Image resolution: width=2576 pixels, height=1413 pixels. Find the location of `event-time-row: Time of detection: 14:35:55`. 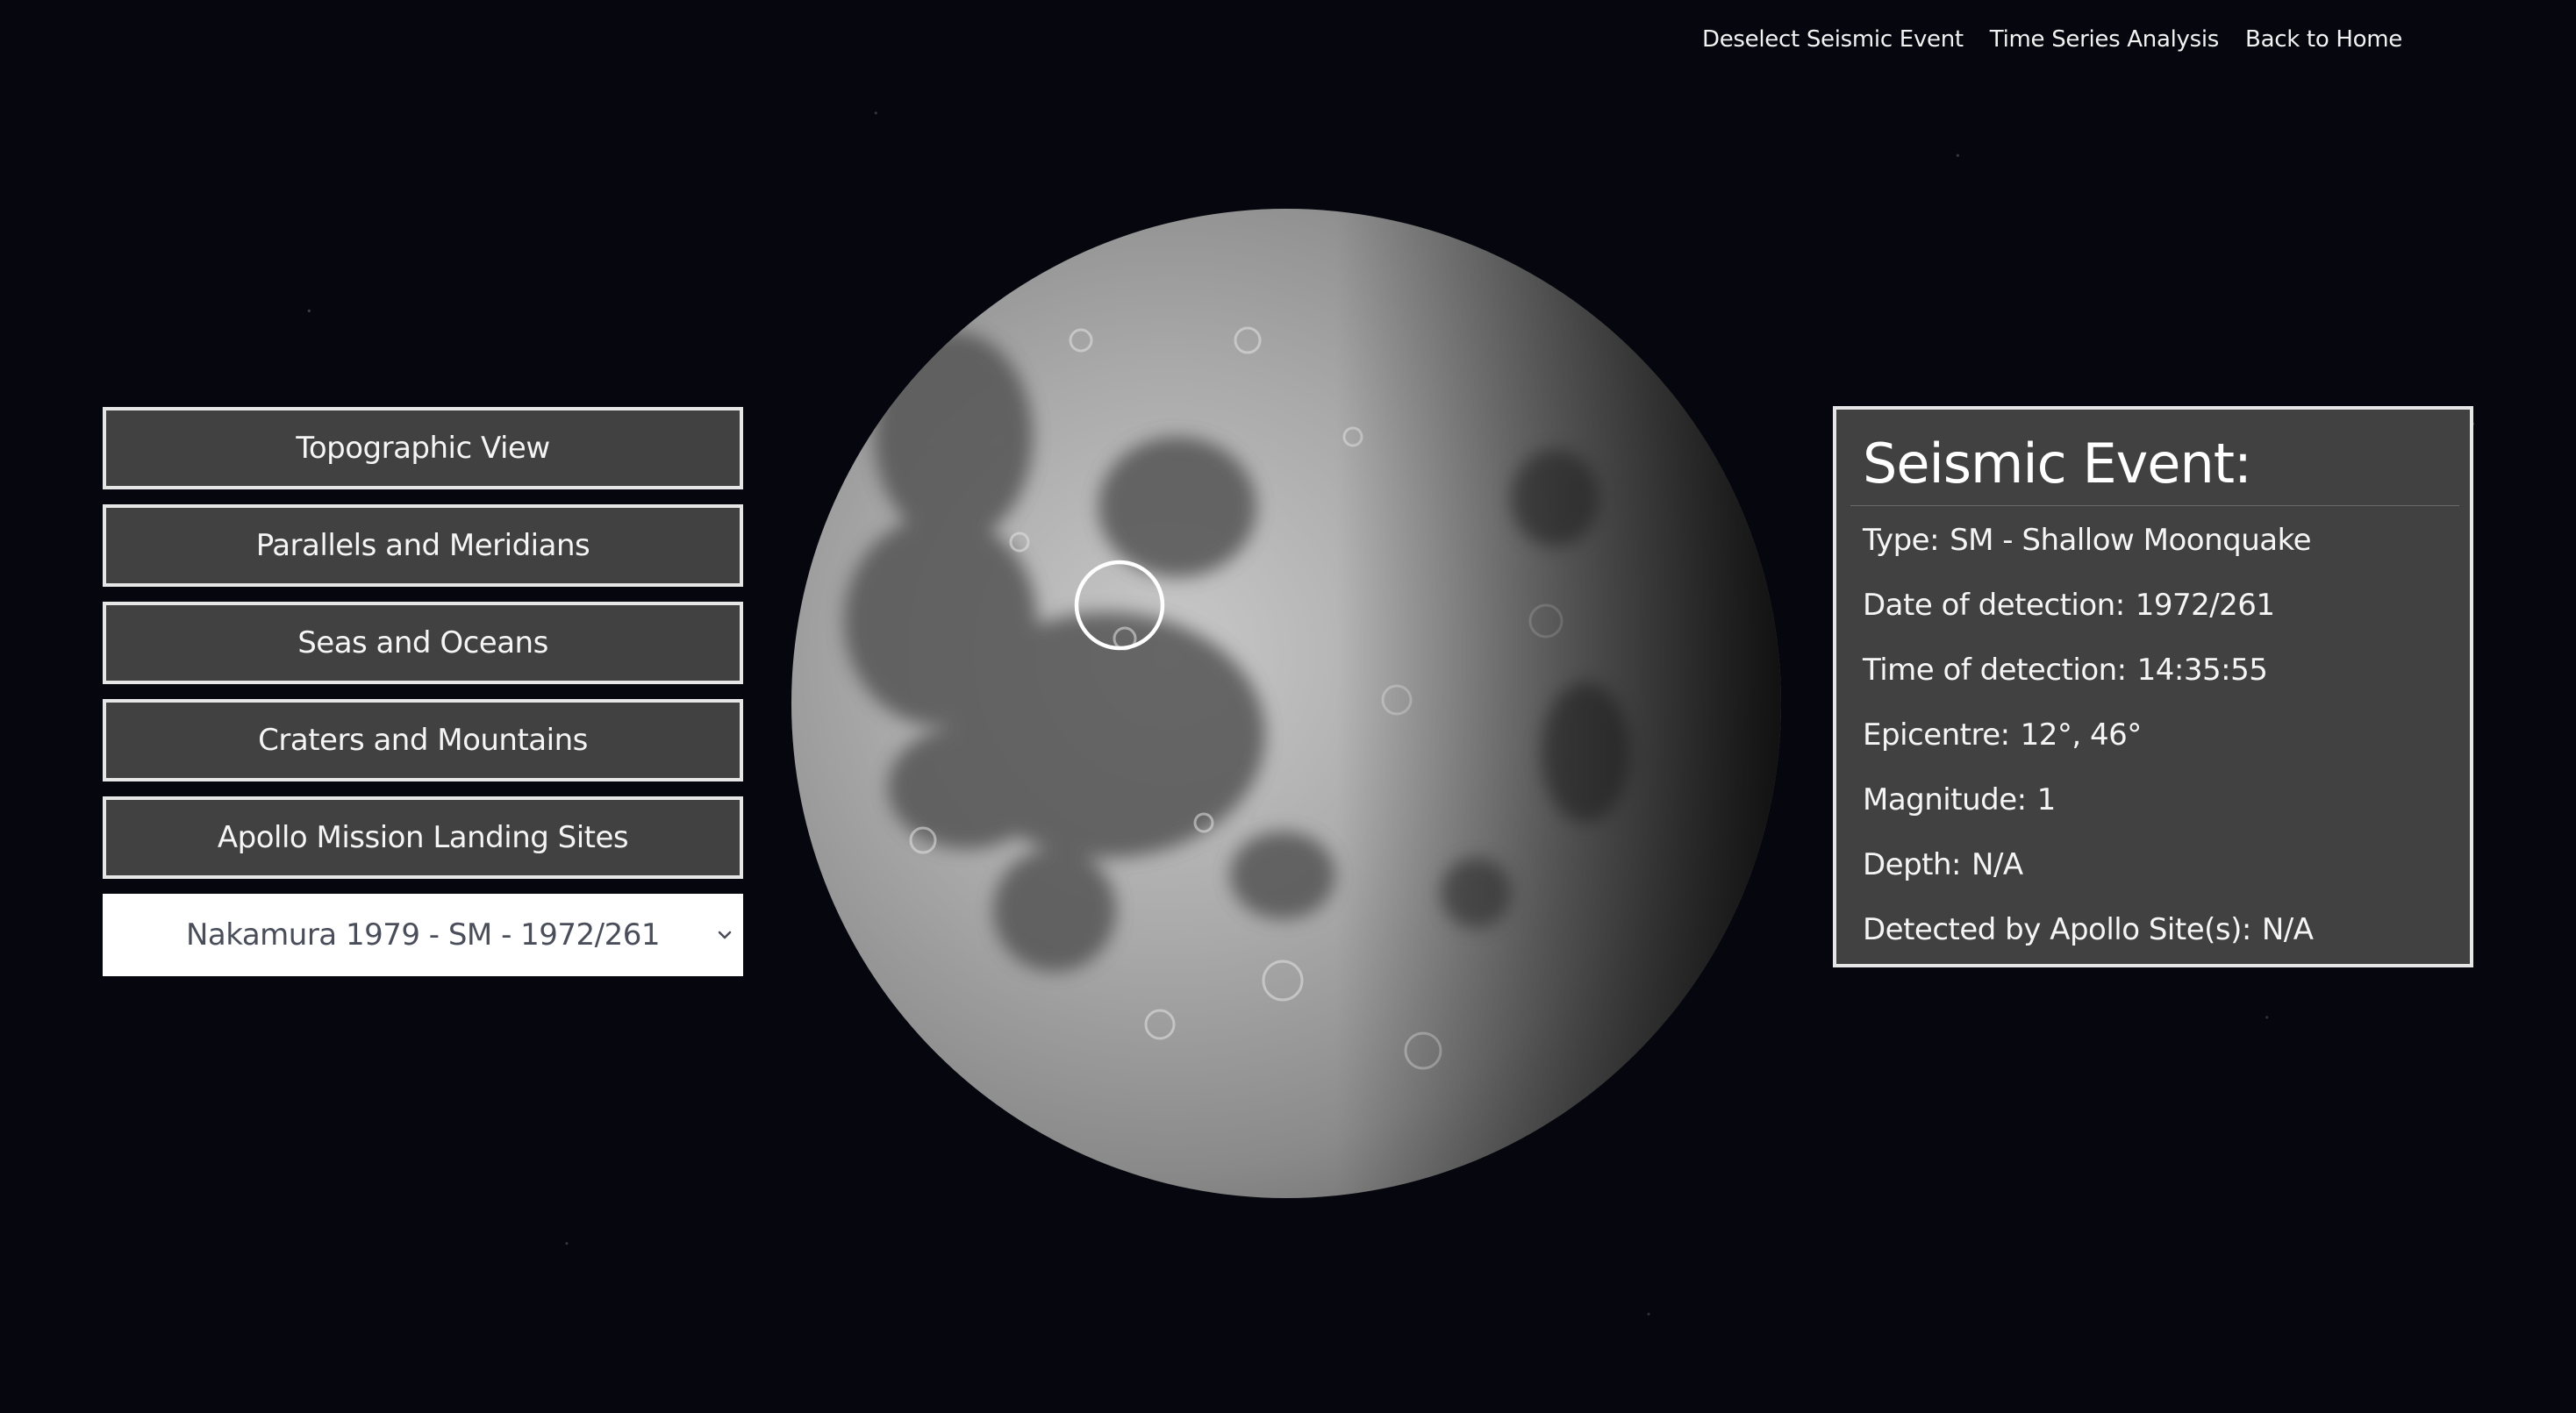

event-time-row: Time of detection: 14:35:55 is located at coordinates (2159, 685).